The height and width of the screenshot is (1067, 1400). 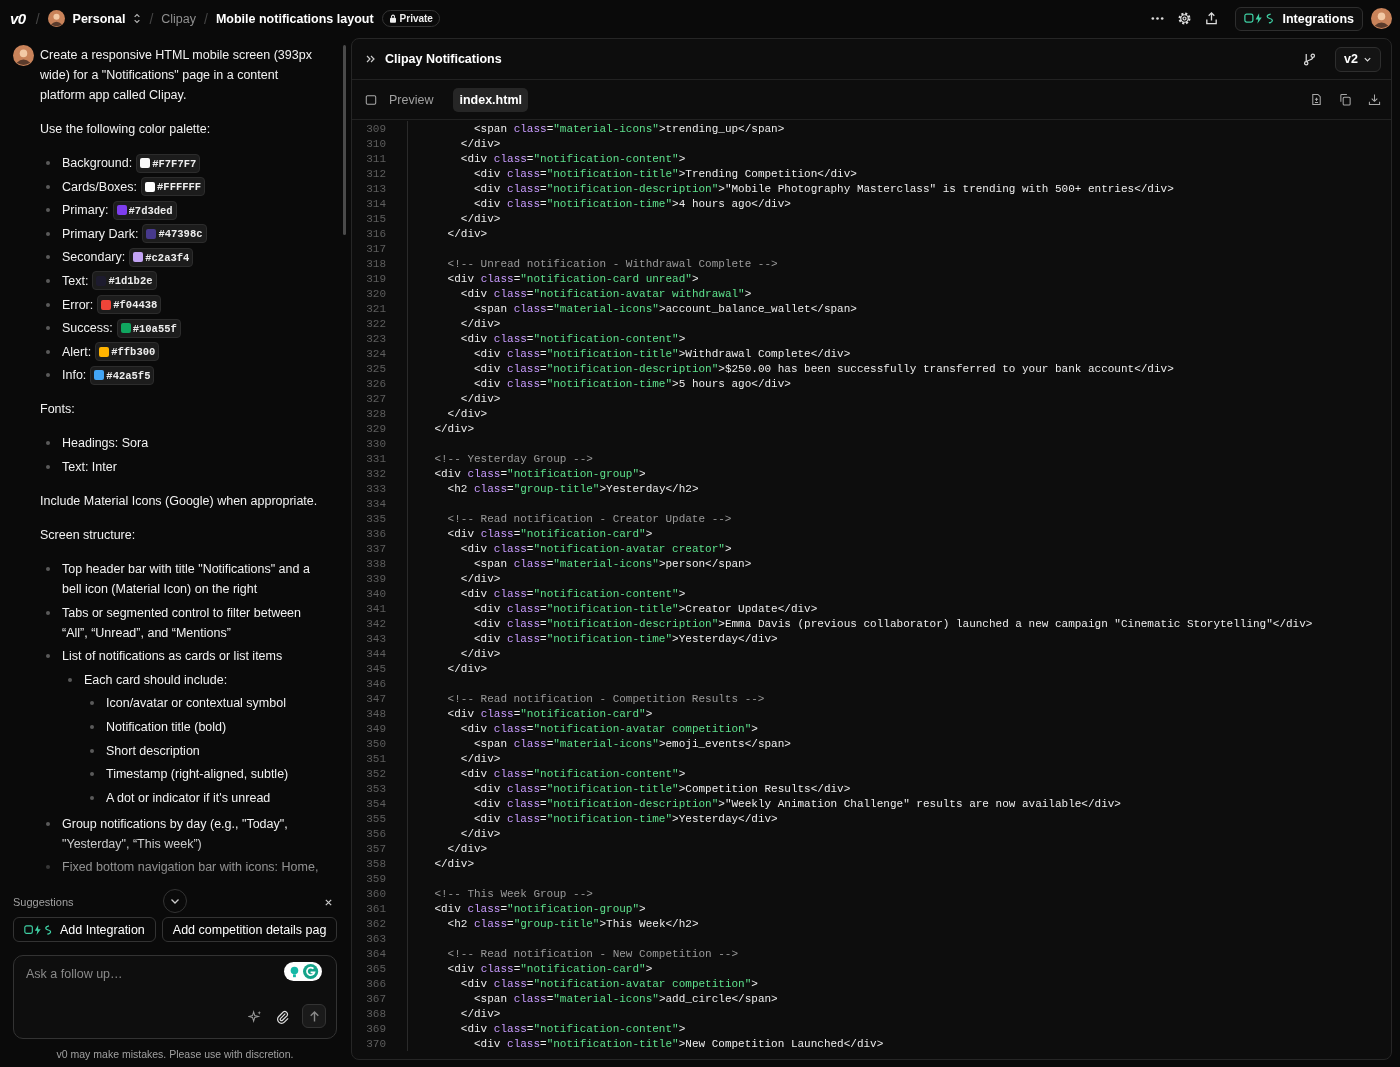 I want to click on logo: v0, so click(x=19, y=18).